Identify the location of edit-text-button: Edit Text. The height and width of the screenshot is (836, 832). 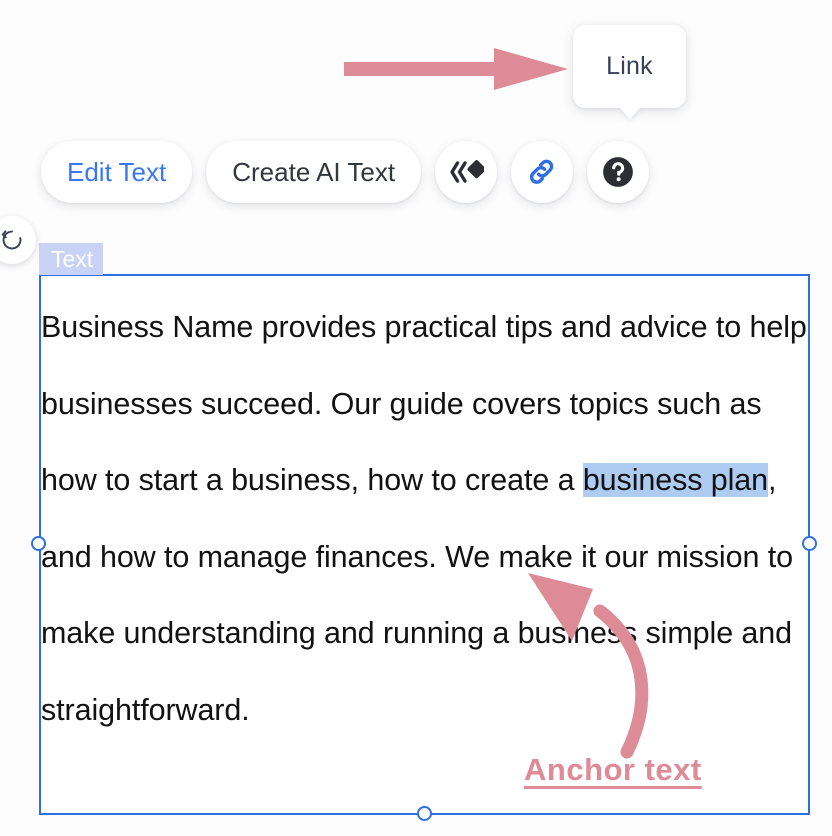
(117, 172).